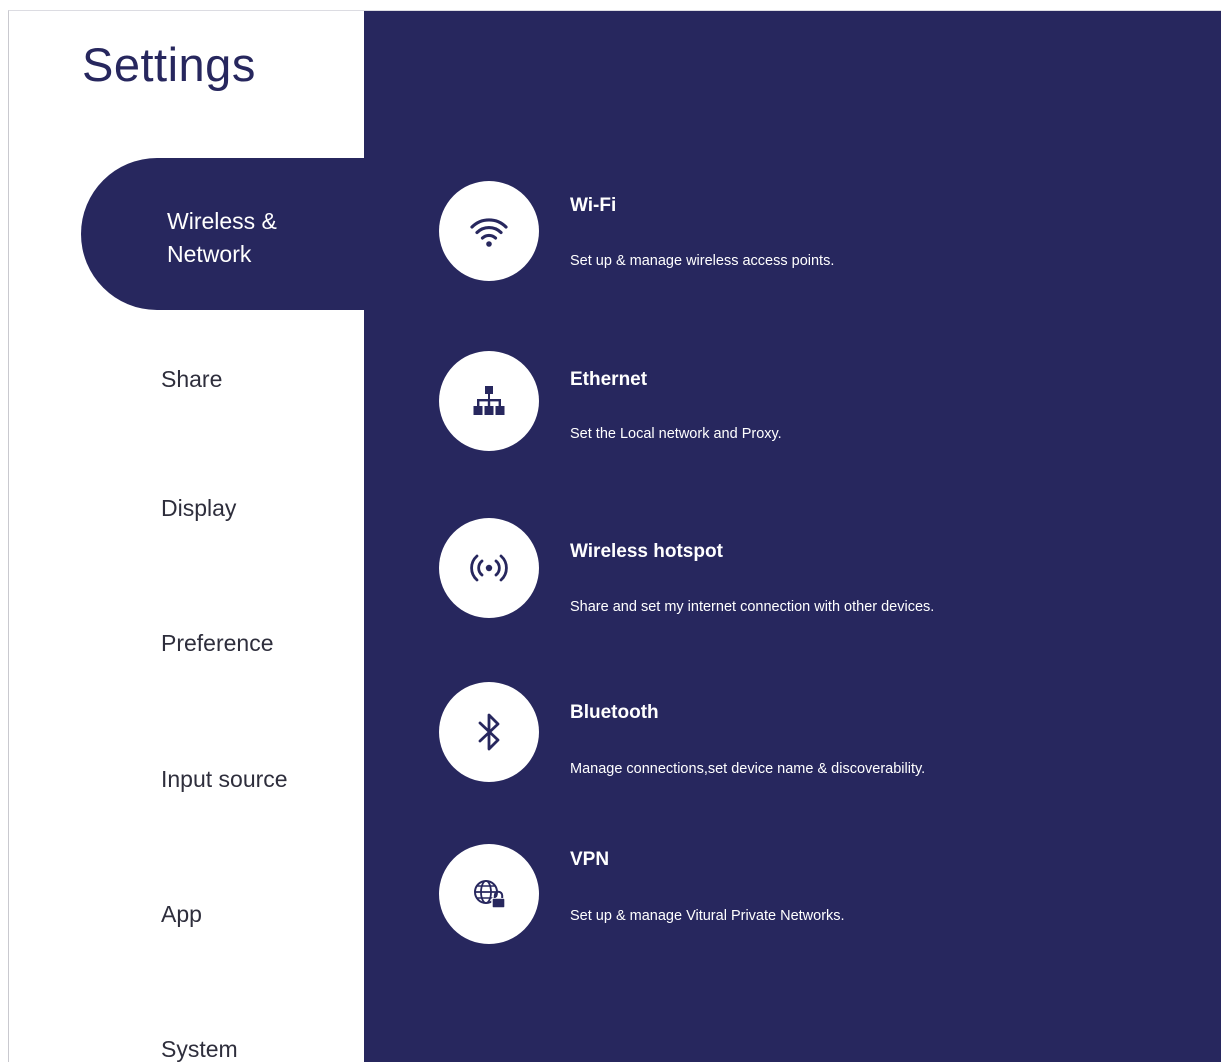  Describe the element at coordinates (593, 205) in the screenshot. I see `option-title: Wi-Fi` at that location.